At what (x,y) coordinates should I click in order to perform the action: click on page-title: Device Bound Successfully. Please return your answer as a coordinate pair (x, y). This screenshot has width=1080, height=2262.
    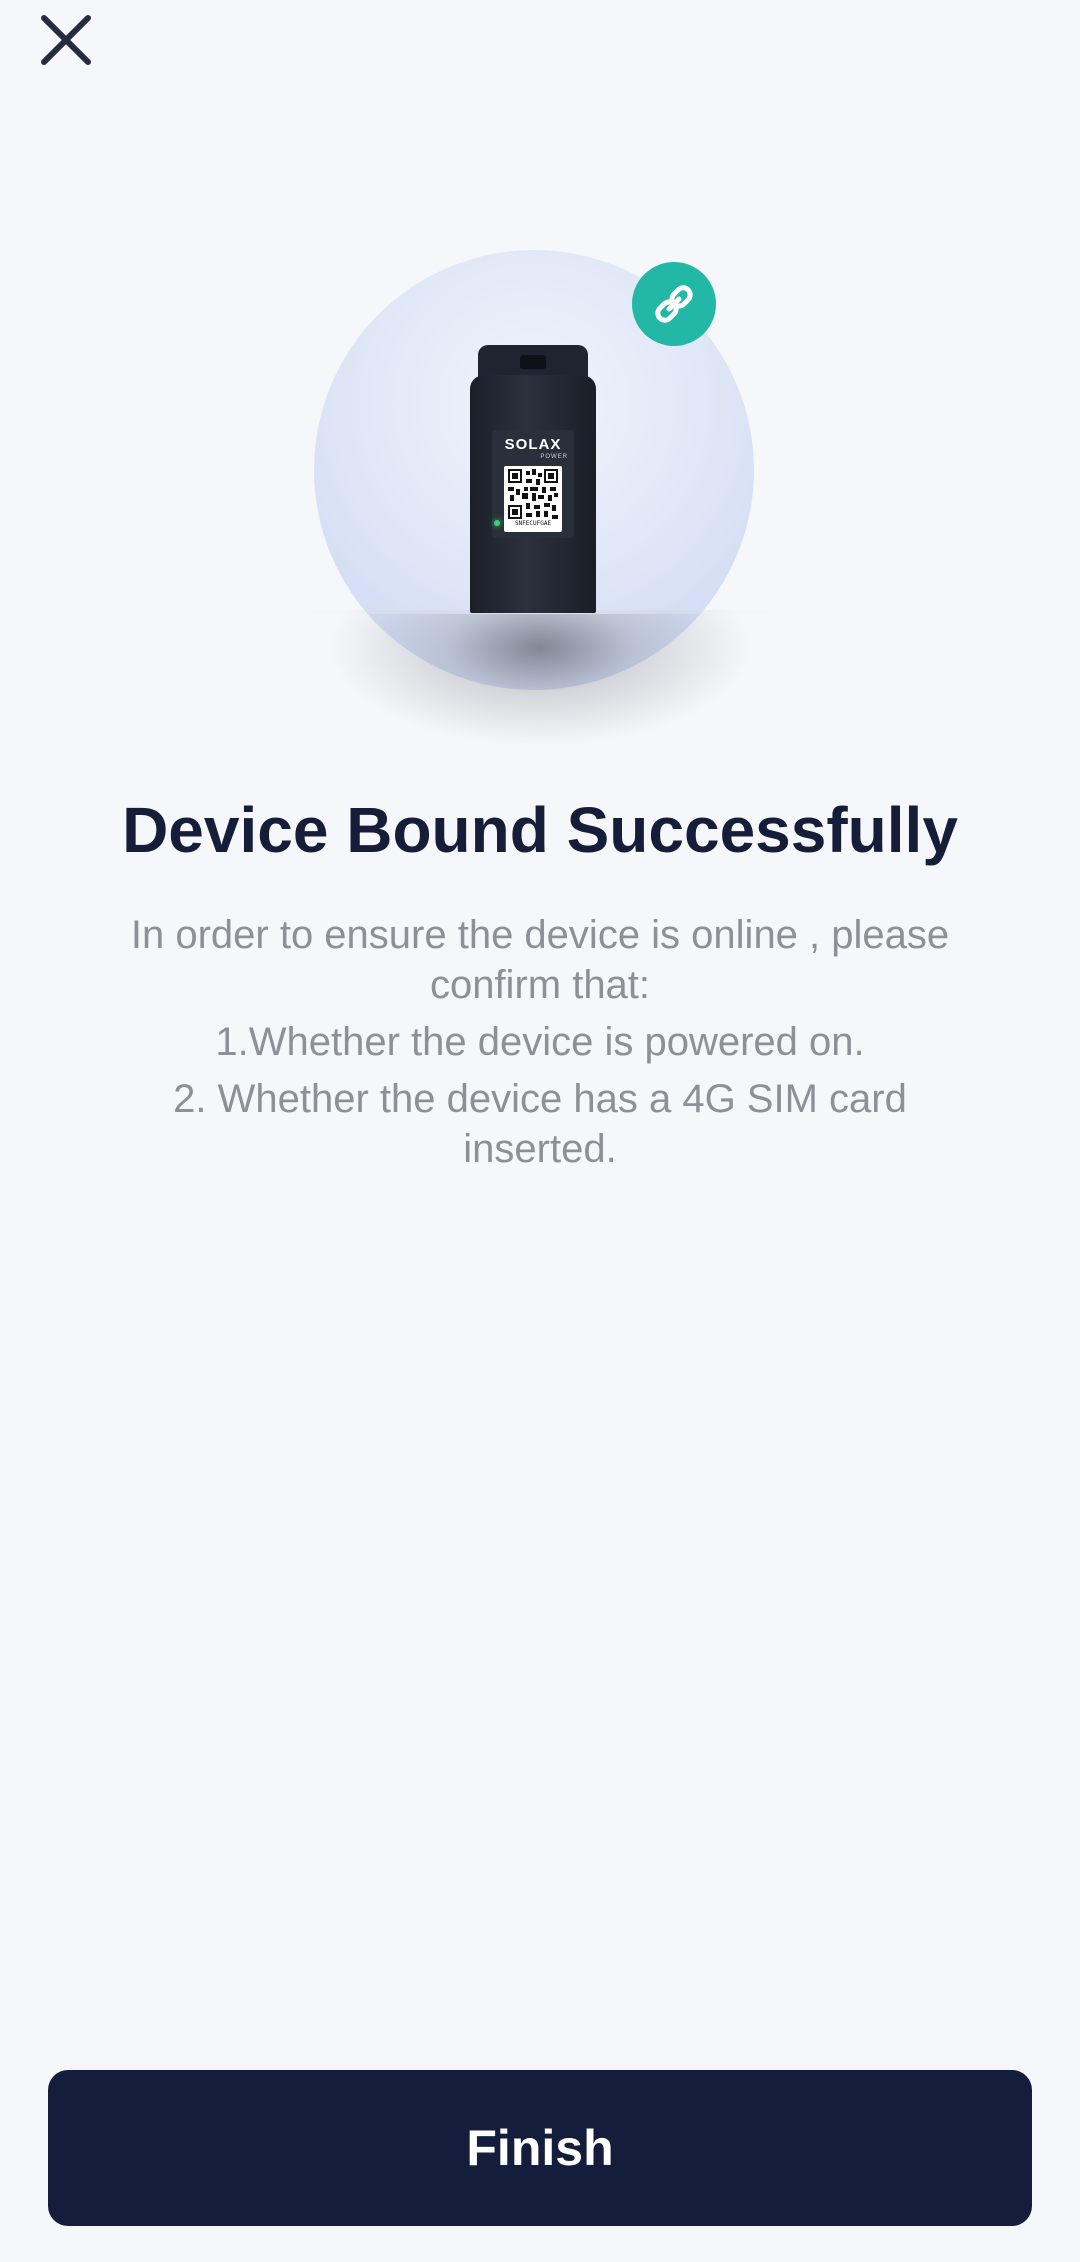
    Looking at the image, I should click on (540, 830).